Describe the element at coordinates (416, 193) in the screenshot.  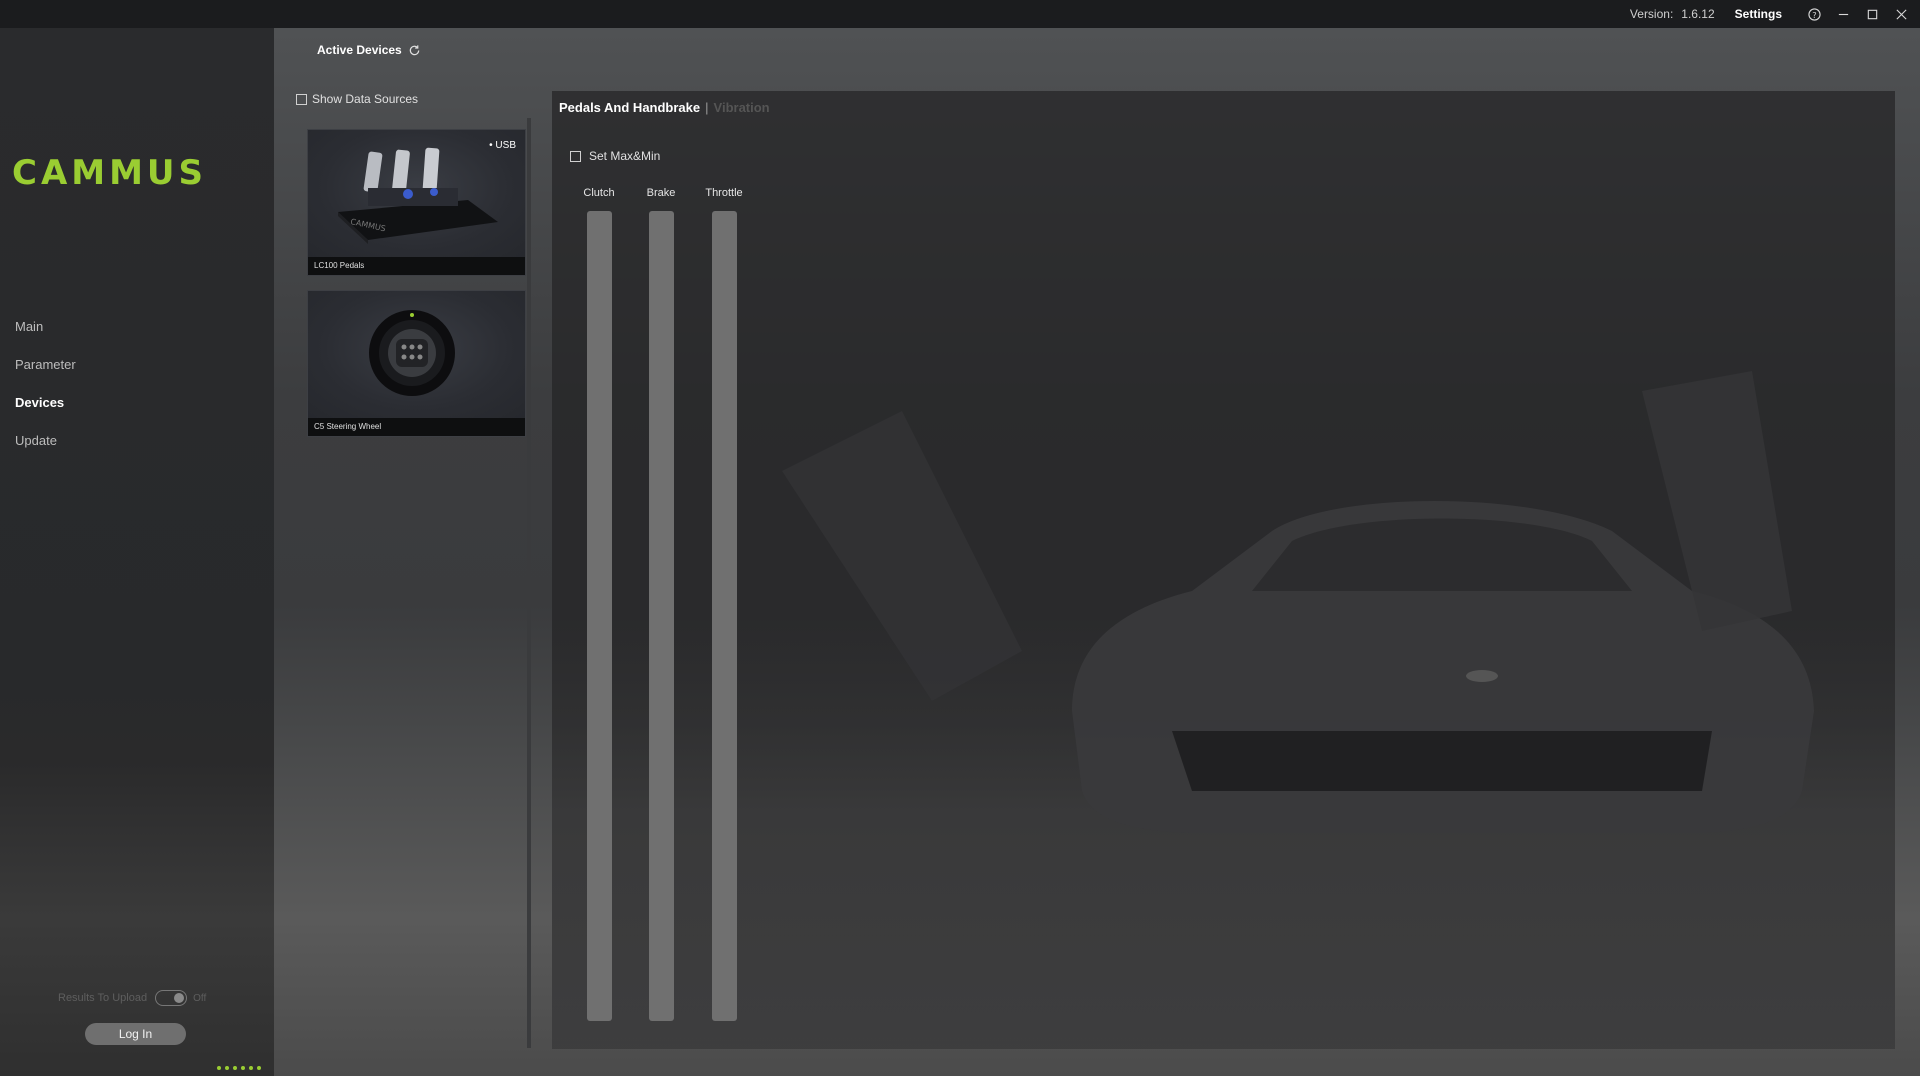
I see `pedals-image: CAMMUS • USB` at that location.